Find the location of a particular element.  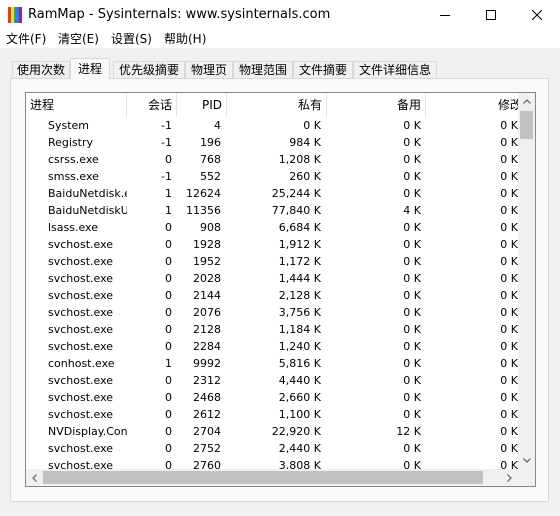

vertical-scroll-thumb is located at coordinates (526, 125).